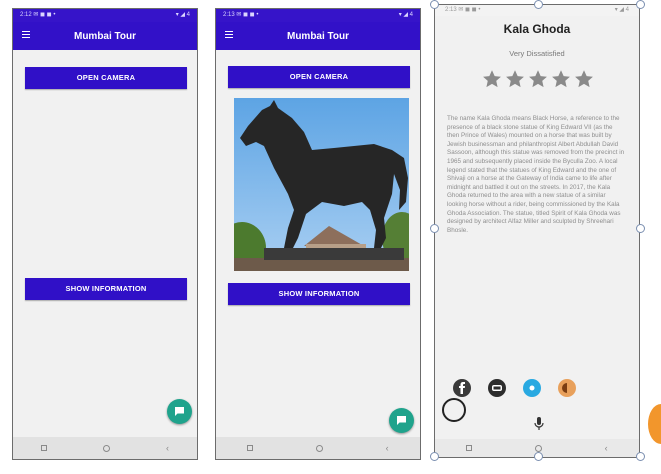  I want to click on rating-label: Very Dissatisfied, so click(537, 53).